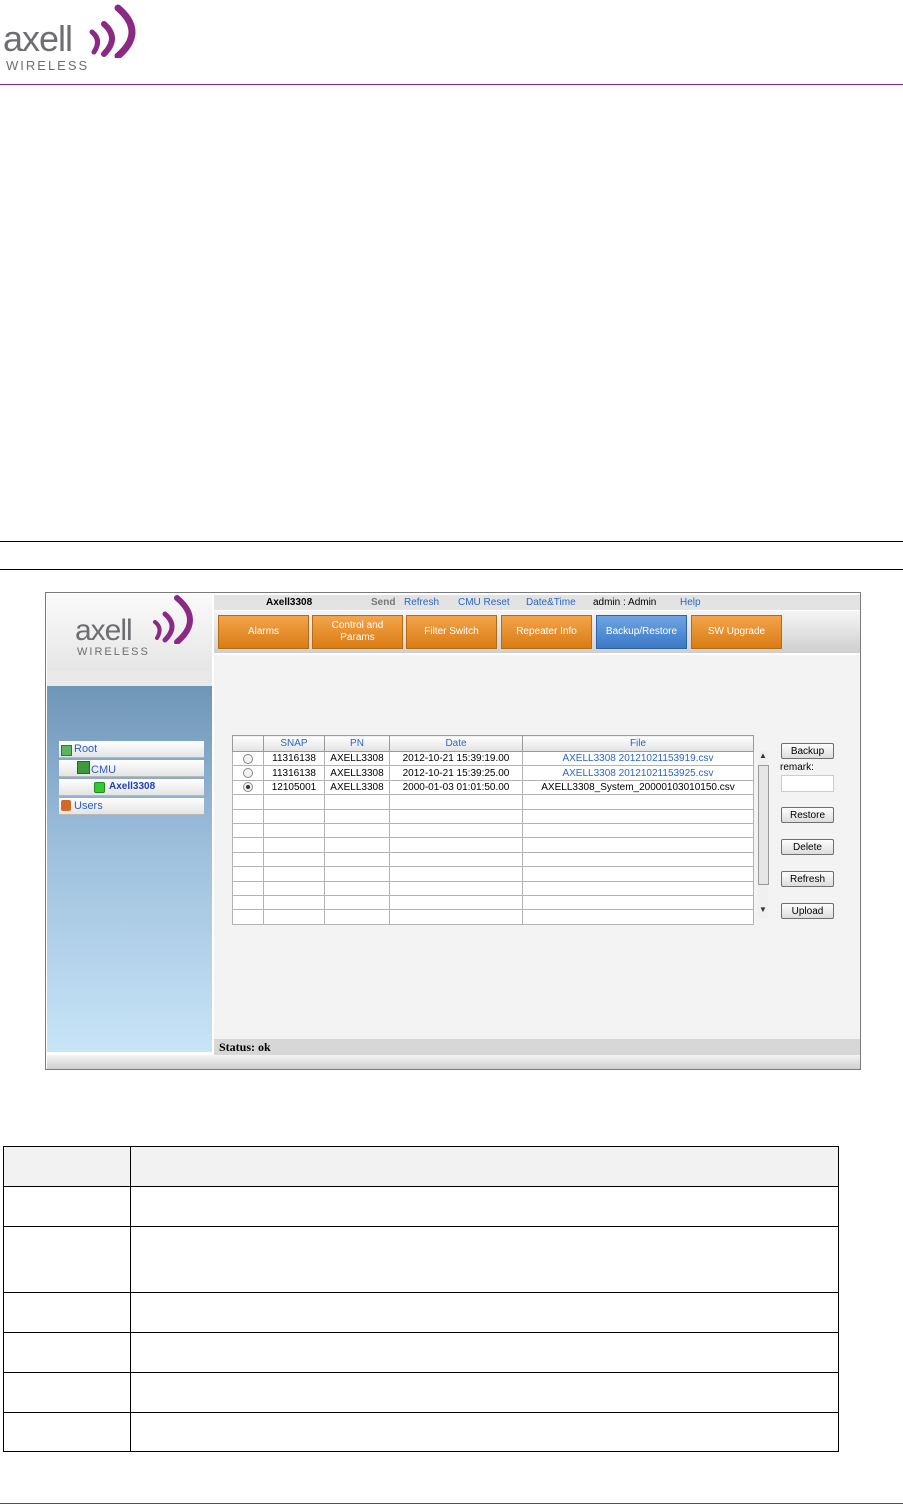  What do you see at coordinates (173, 619) in the screenshot?
I see `app-logo-waves-icon` at bounding box center [173, 619].